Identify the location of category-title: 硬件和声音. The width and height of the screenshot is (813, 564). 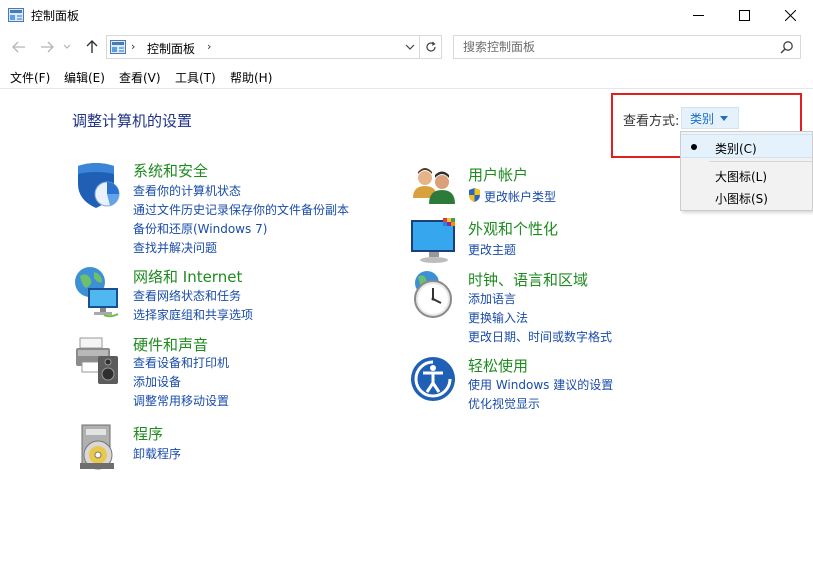
(170, 344).